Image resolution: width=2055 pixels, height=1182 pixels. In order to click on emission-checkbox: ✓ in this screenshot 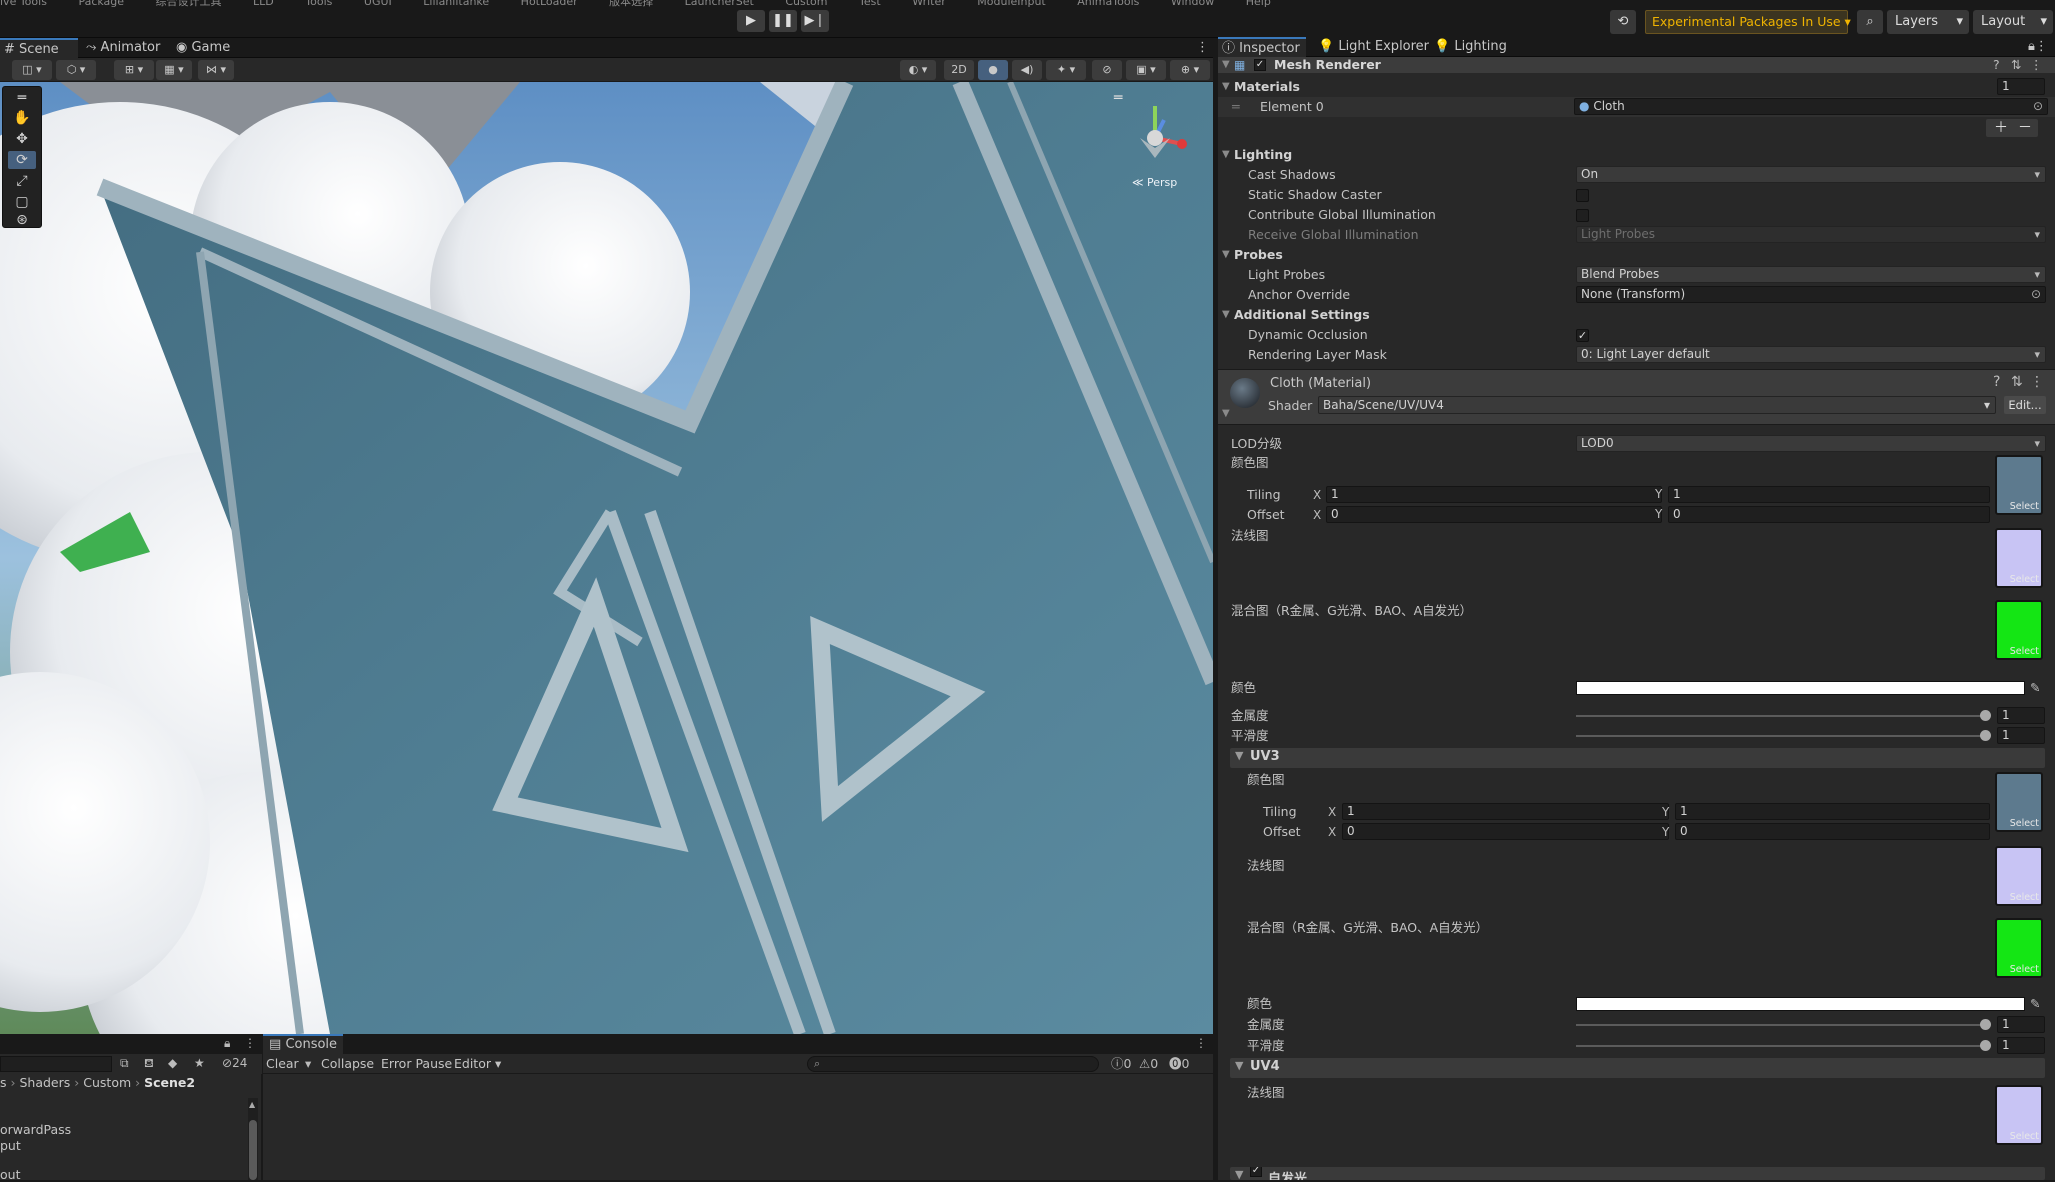, I will do `click(1256, 1172)`.